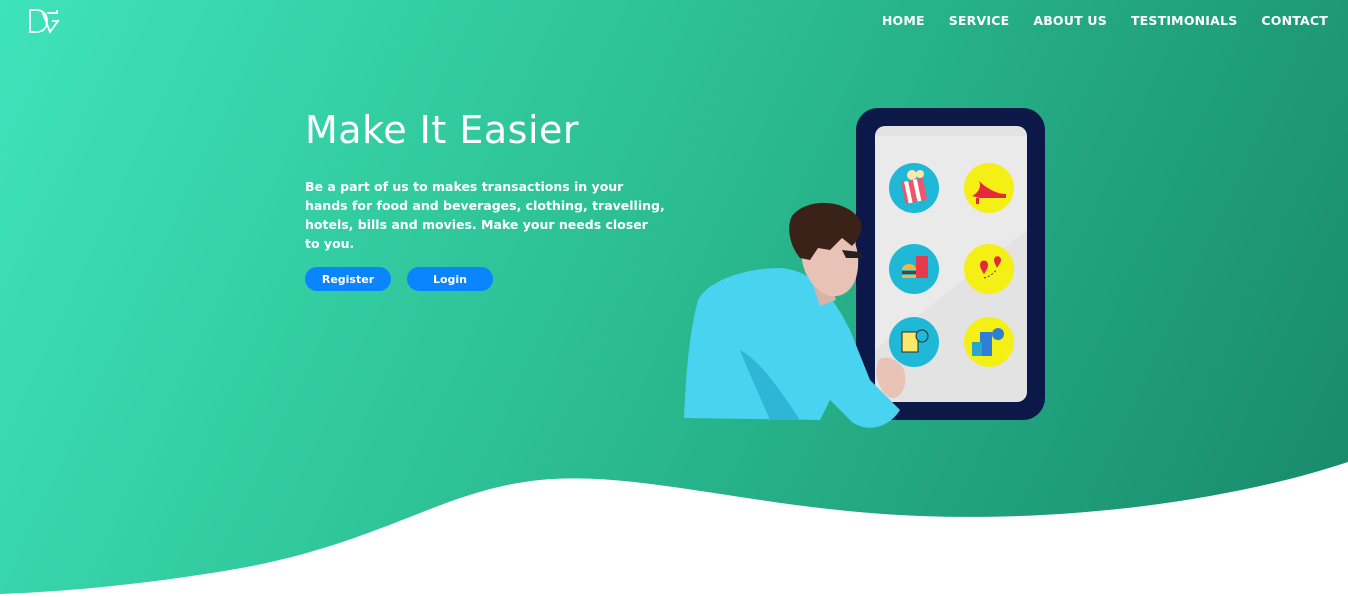 This screenshot has width=1348, height=597. Describe the element at coordinates (989, 269) in the screenshot. I see `map-route-icon` at that location.